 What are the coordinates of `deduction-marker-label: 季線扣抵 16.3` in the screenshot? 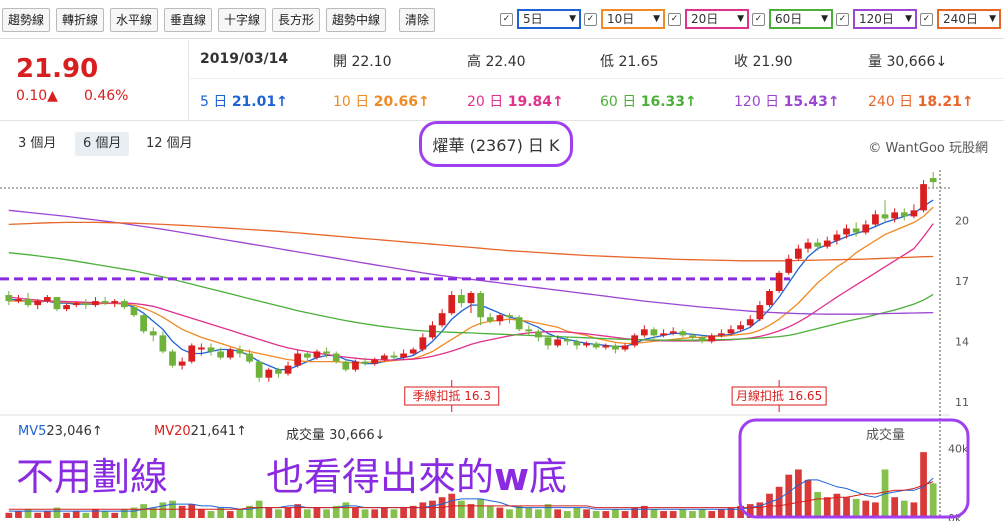 It's located at (451, 395).